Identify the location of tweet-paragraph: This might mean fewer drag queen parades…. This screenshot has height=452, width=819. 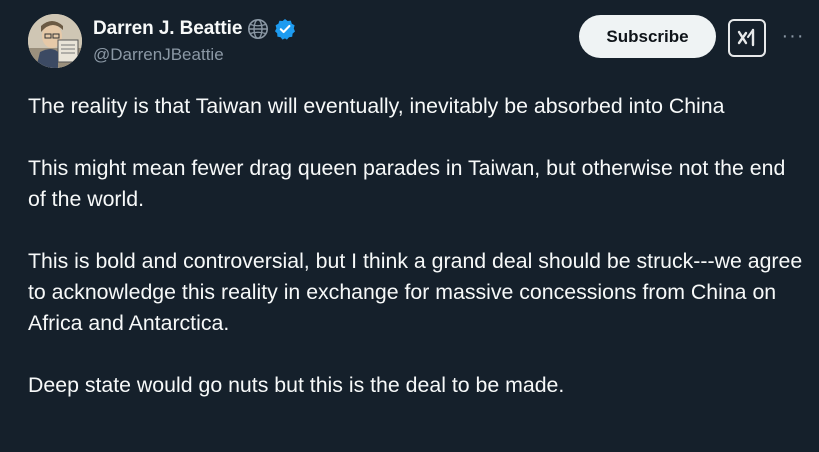
(410, 183).